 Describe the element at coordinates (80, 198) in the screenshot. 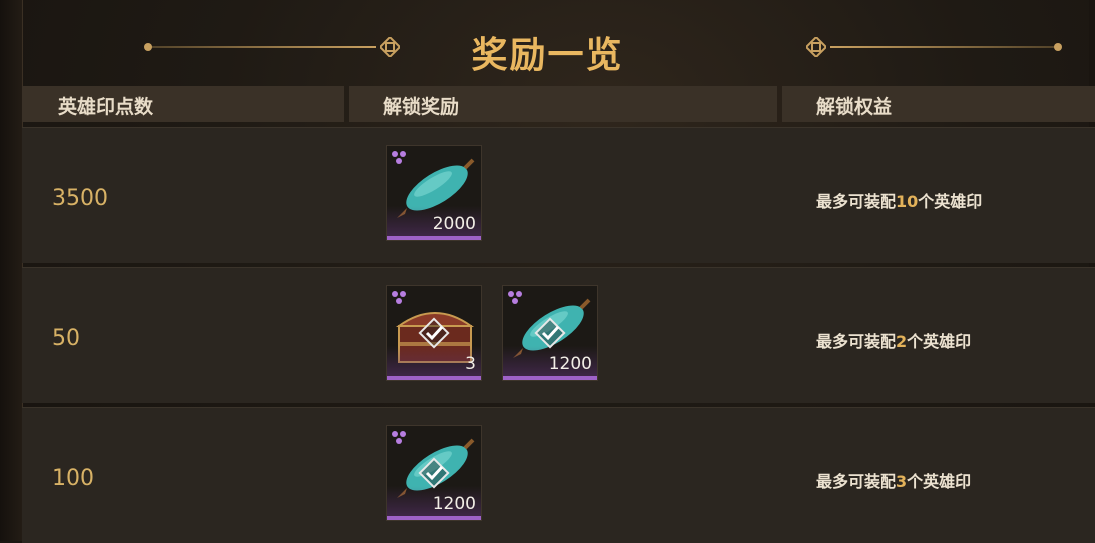

I see `points-value: 3500` at that location.